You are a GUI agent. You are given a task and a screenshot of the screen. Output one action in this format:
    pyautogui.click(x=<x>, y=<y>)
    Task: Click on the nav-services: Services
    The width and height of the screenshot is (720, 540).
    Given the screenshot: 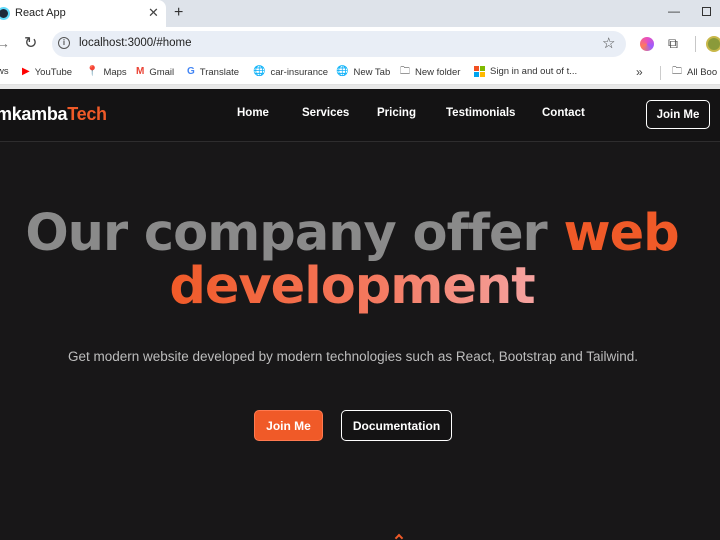 What is the action you would take?
    pyautogui.click(x=325, y=113)
    